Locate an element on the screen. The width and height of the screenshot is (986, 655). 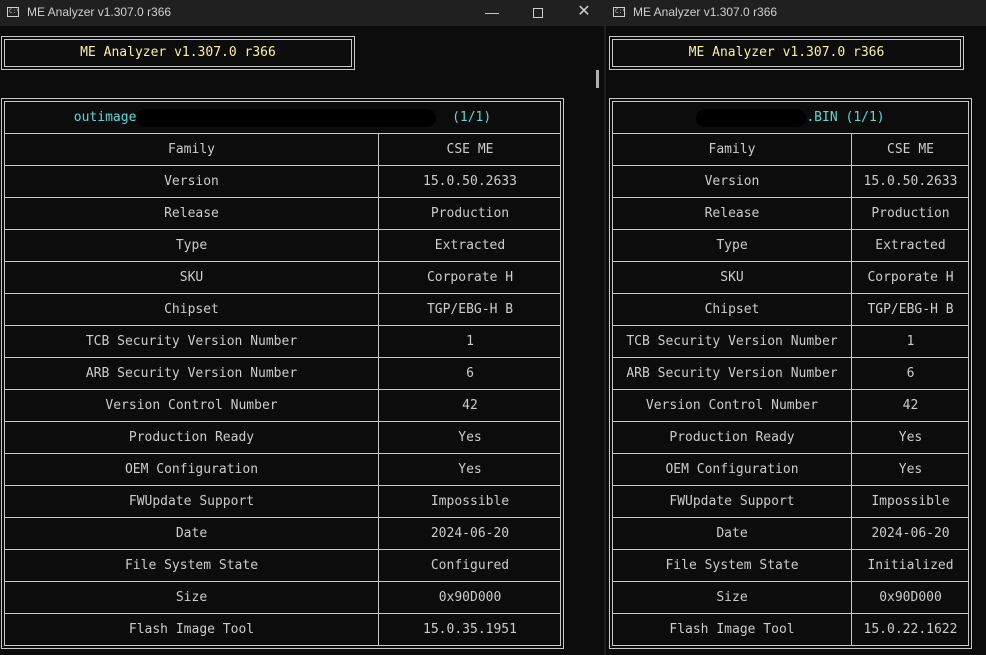
row-label: Family is located at coordinates (732, 149).